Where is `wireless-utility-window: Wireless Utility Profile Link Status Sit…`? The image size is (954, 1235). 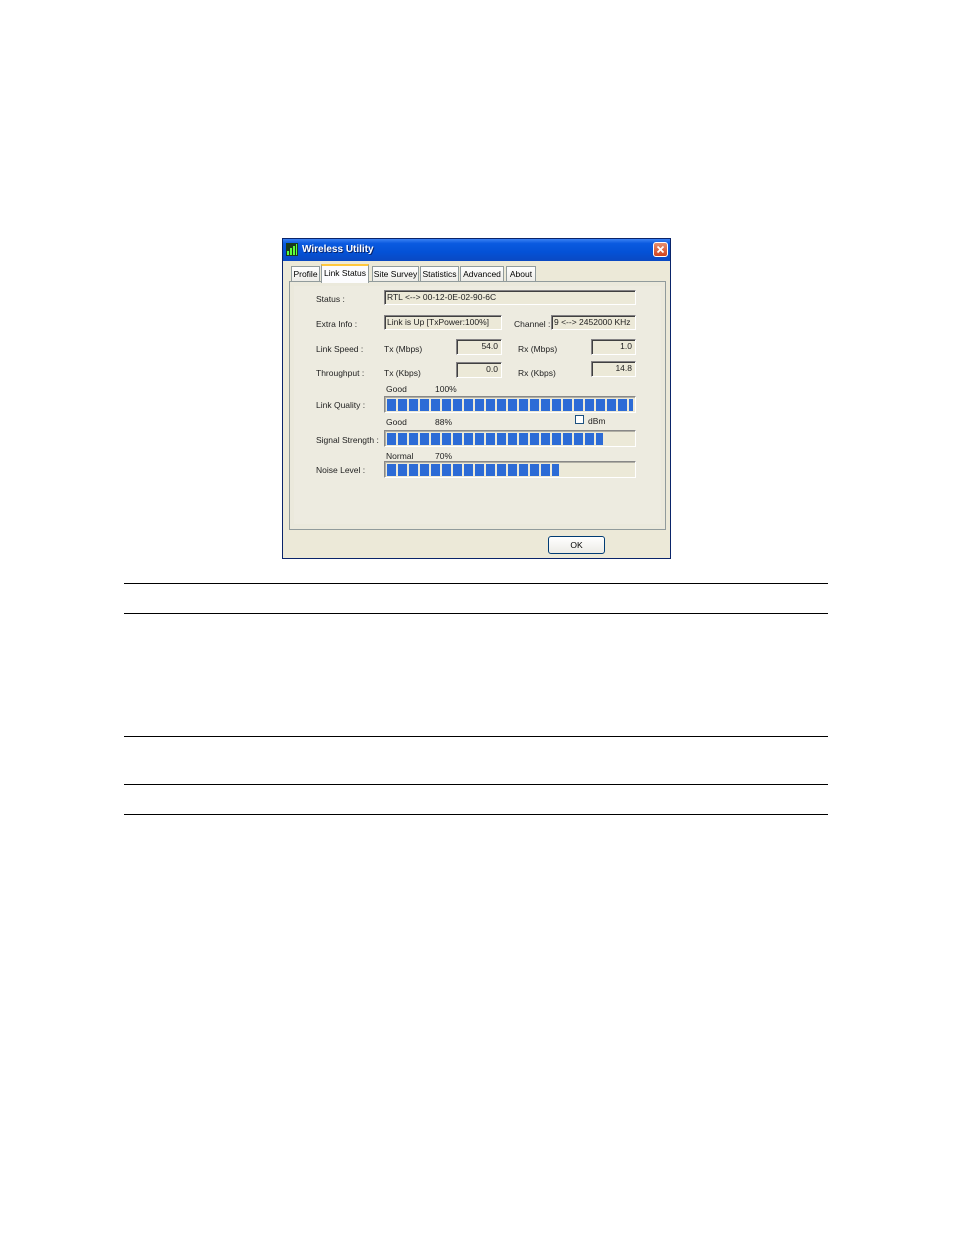
wireless-utility-window: Wireless Utility Profile Link Status Sit… is located at coordinates (476, 398).